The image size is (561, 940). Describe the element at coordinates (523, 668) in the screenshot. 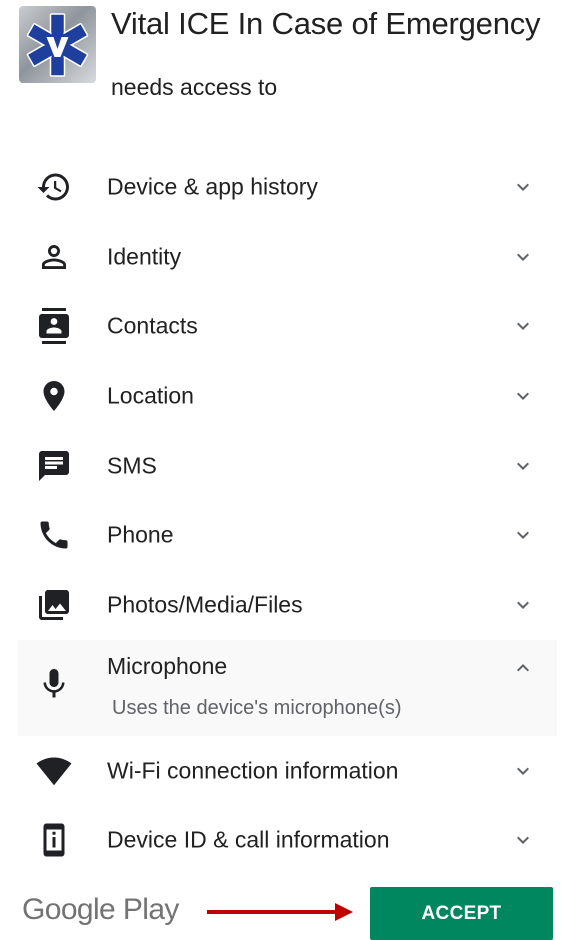

I see `chevron-up-icon` at that location.